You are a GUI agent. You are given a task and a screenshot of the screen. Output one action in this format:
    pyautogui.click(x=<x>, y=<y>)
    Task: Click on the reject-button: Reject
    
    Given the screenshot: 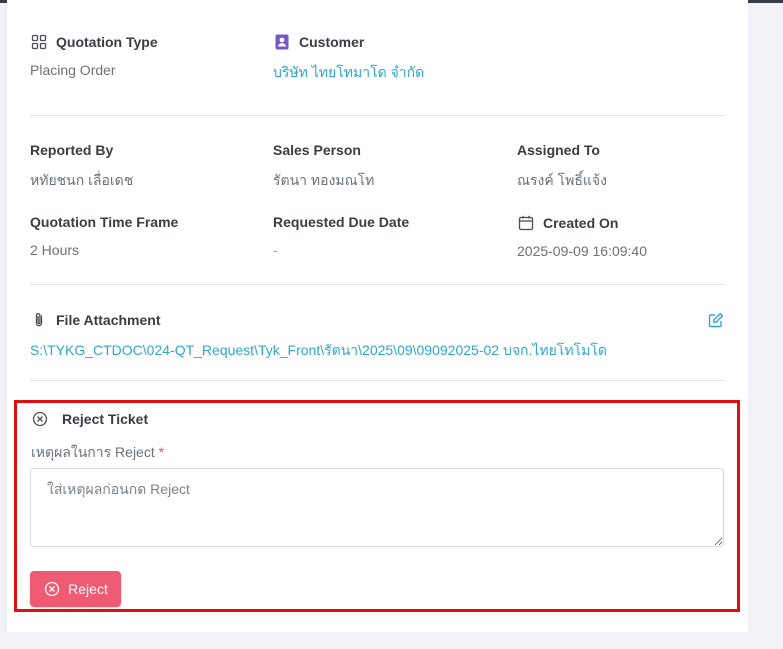 What is the action you would take?
    pyautogui.click(x=75, y=589)
    